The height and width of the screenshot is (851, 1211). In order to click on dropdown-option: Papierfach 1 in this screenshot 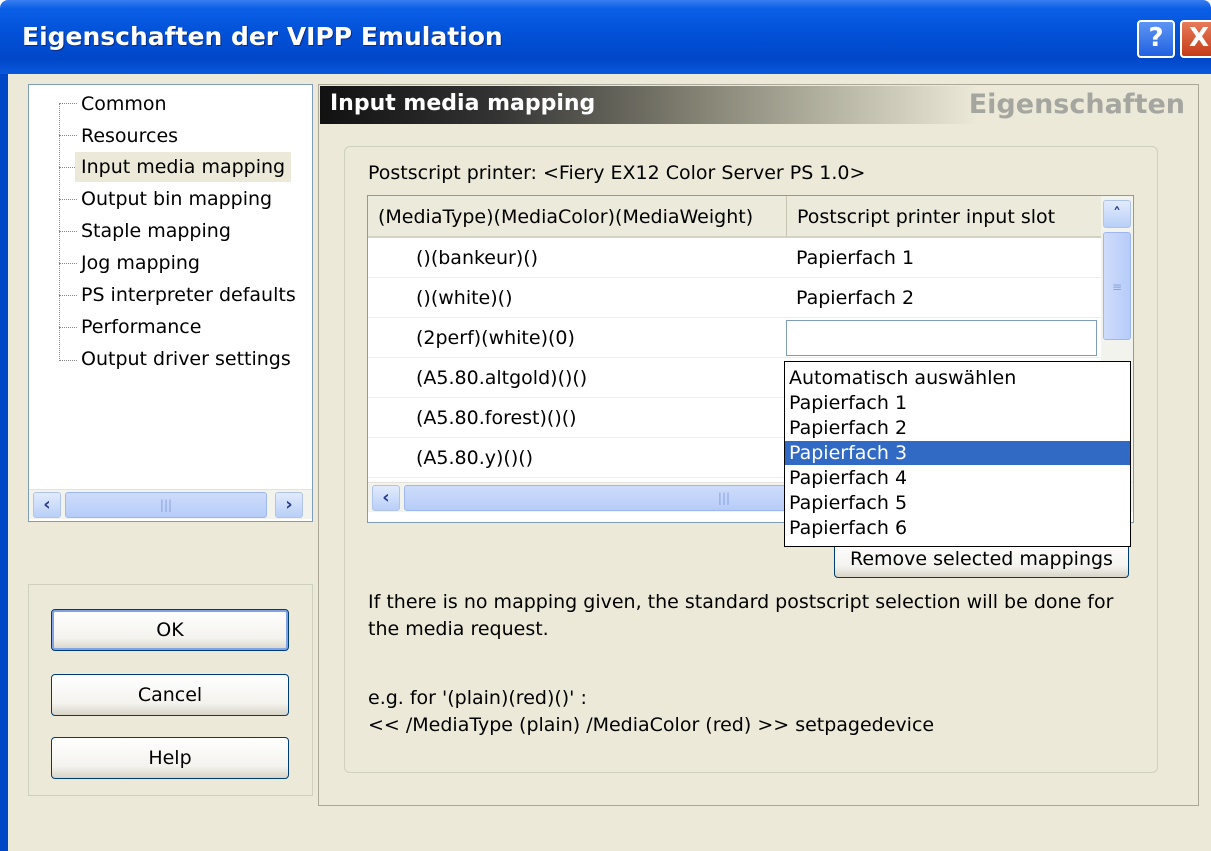, I will do `click(957, 403)`.